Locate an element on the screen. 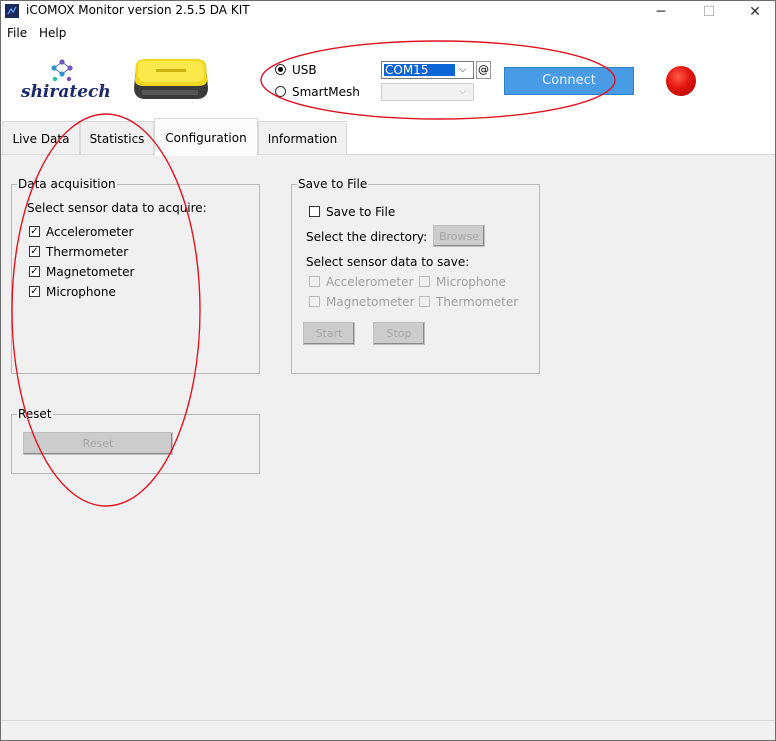  save-magnetometer-label: Magnetometer is located at coordinates (370, 302).